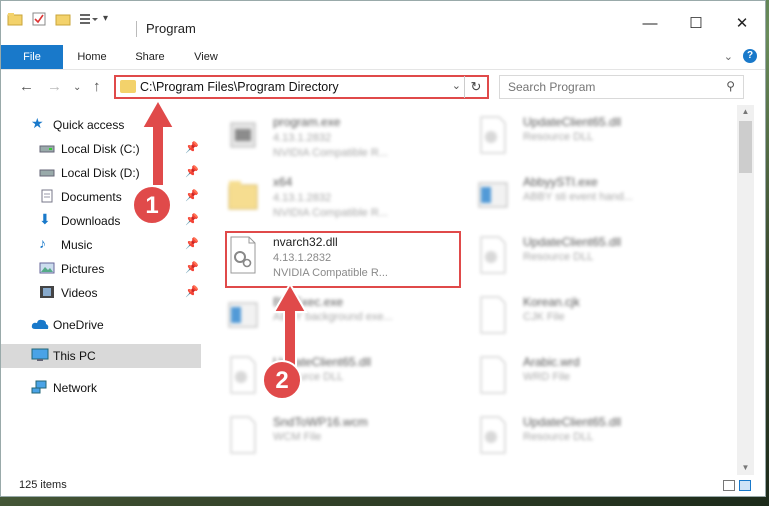 The image size is (769, 506). Describe the element at coordinates (92, 57) in the screenshot. I see `tab-home: Home` at that location.